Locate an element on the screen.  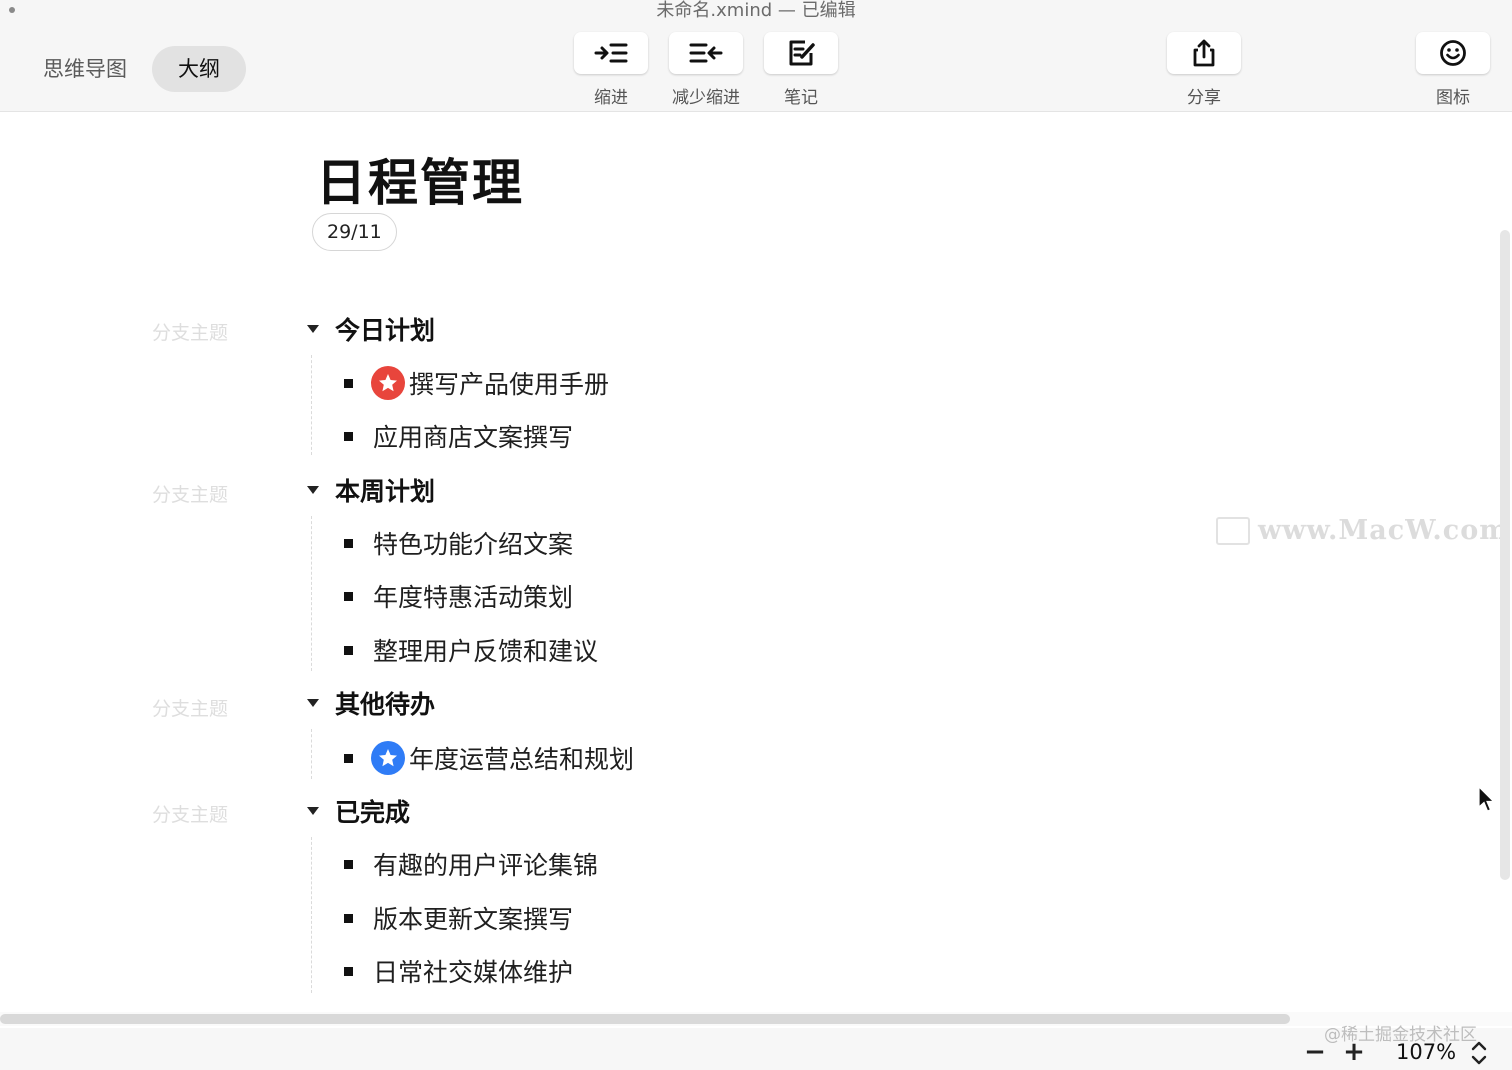
branch-label: 已完成 is located at coordinates (373, 812).